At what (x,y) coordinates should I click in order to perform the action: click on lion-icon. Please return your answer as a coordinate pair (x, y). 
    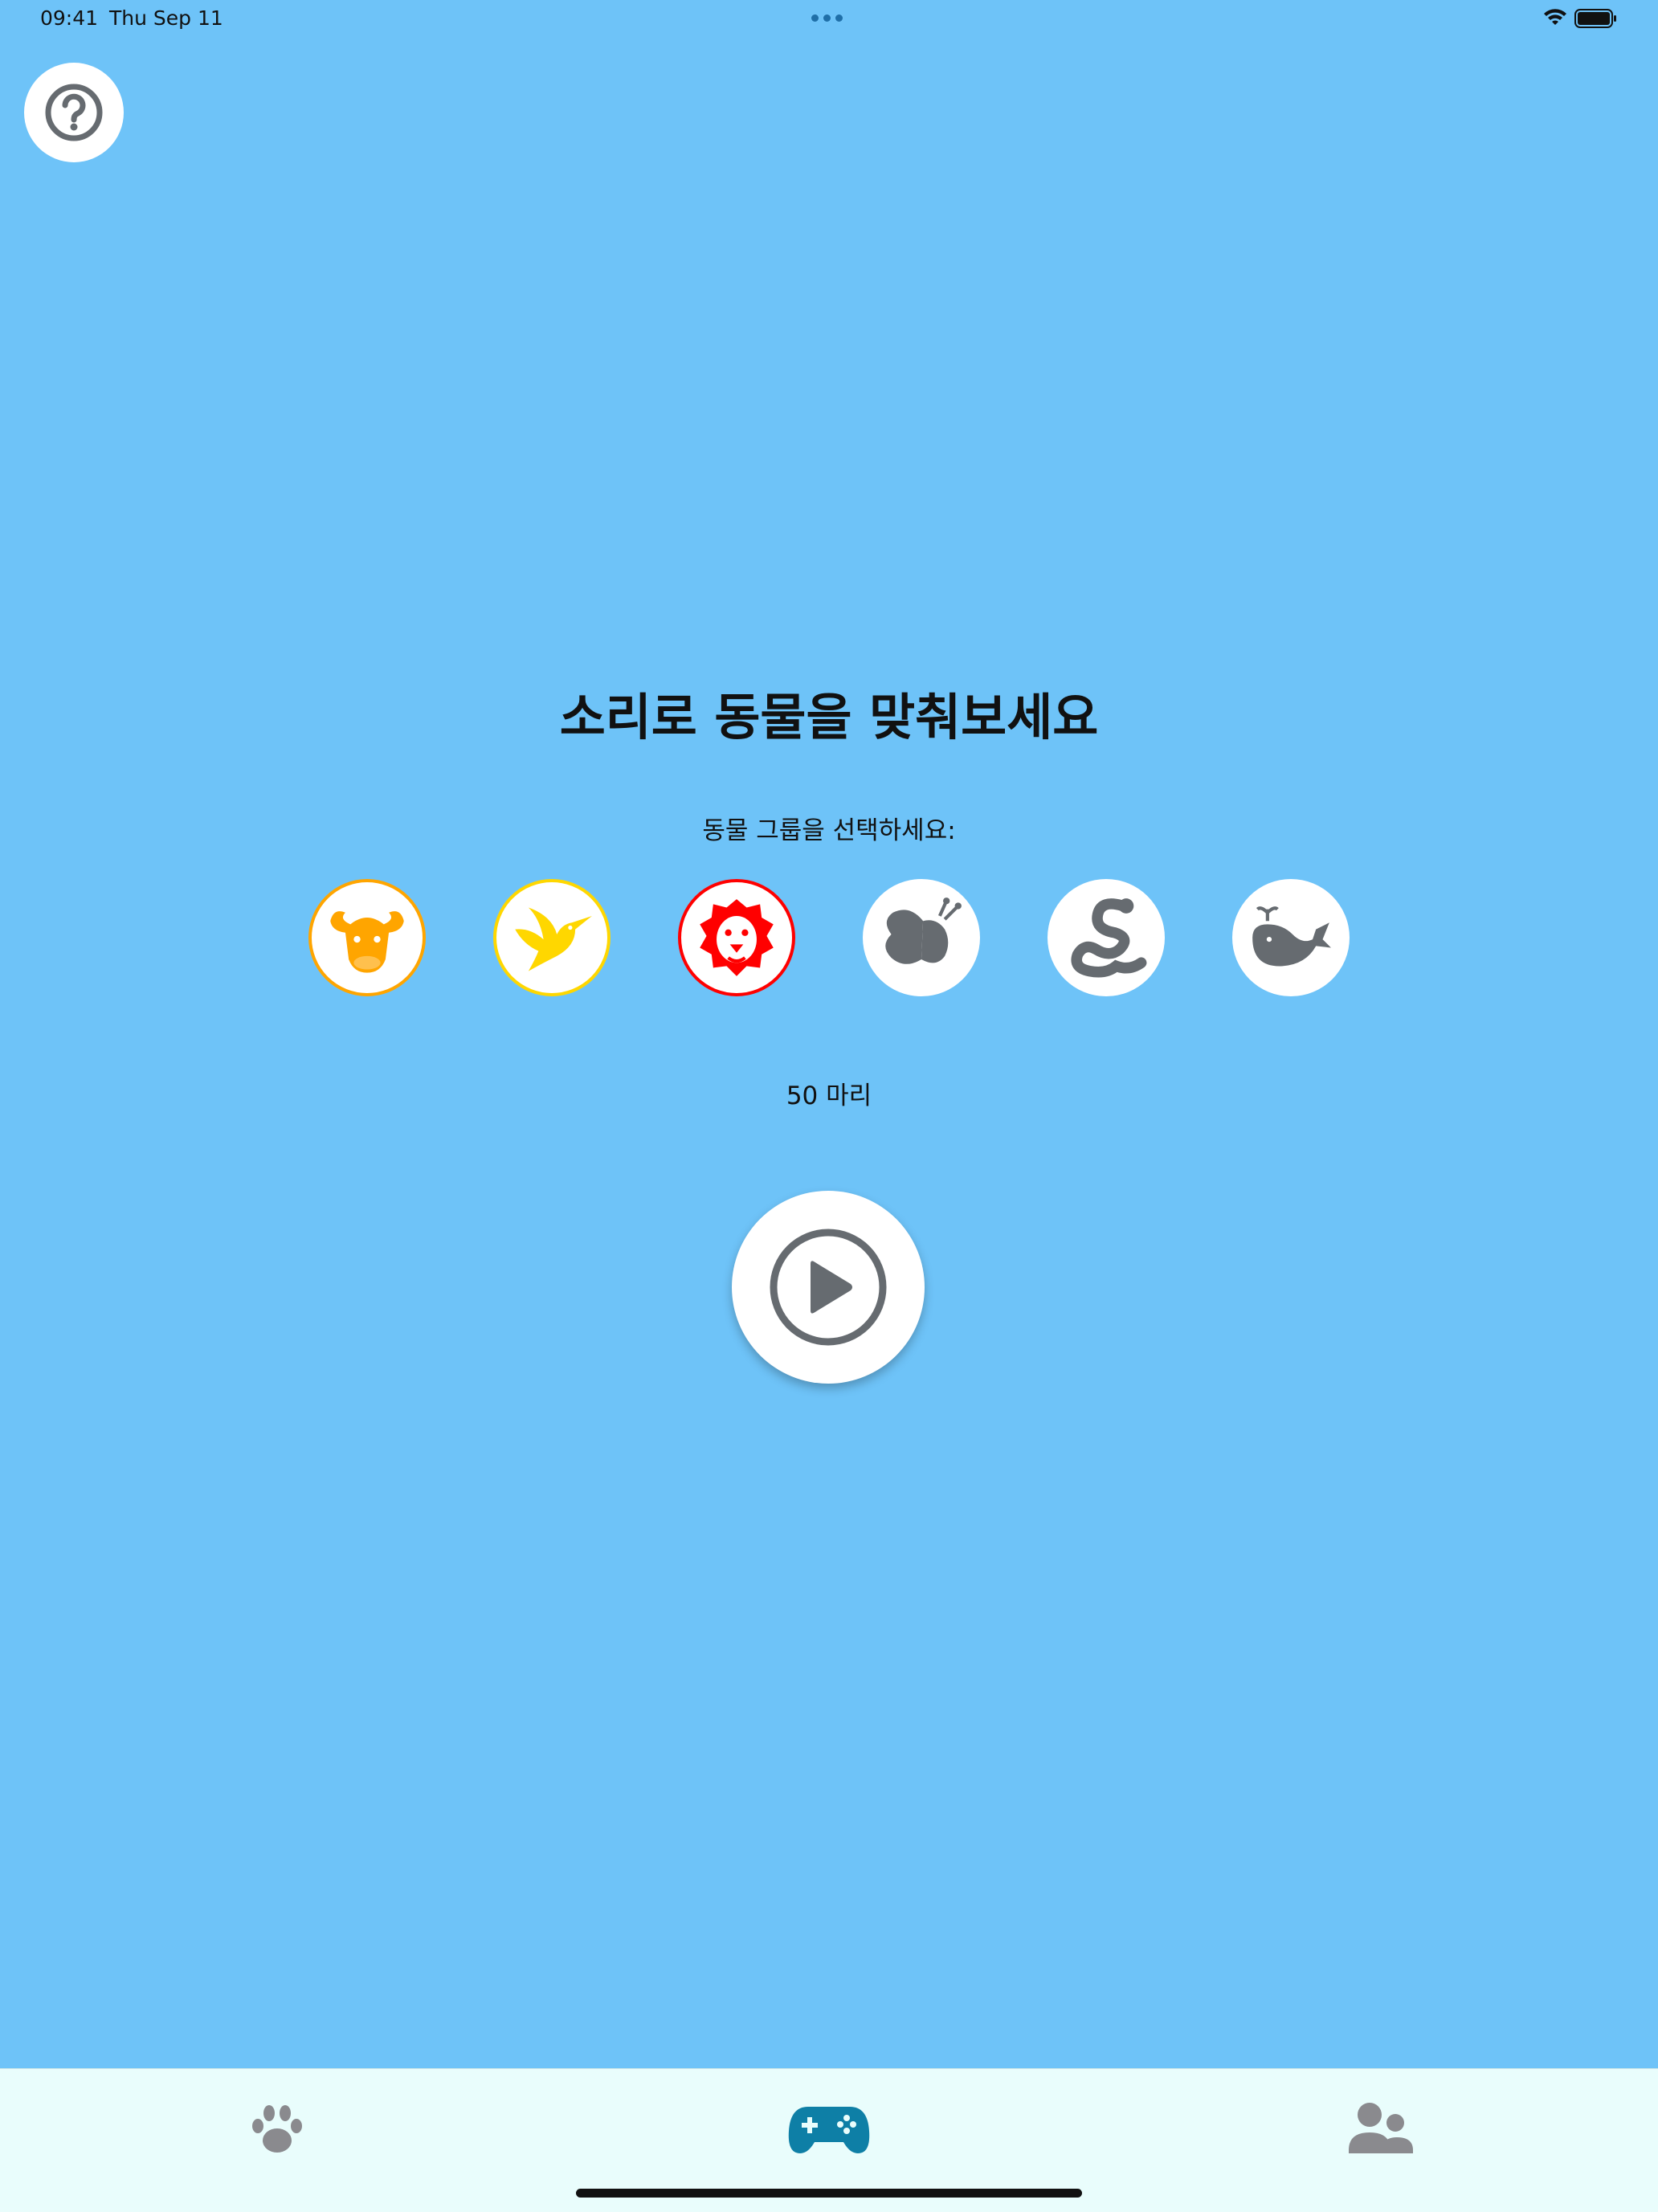
    Looking at the image, I should click on (737, 938).